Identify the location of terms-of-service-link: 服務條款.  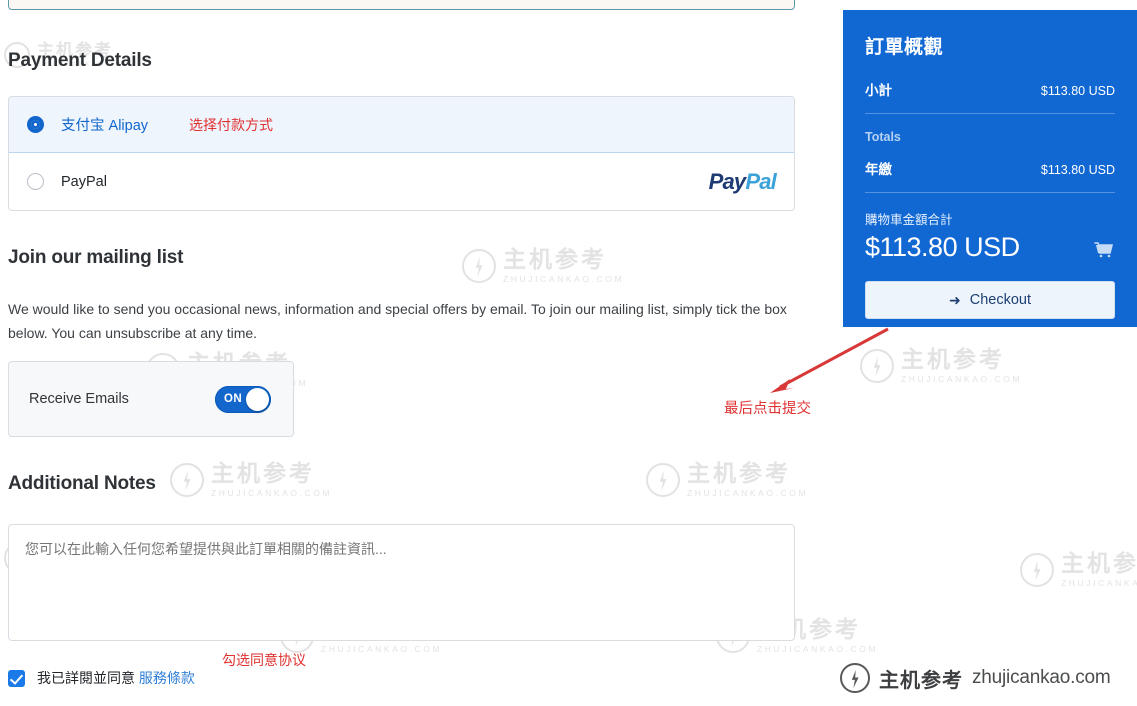
(167, 678).